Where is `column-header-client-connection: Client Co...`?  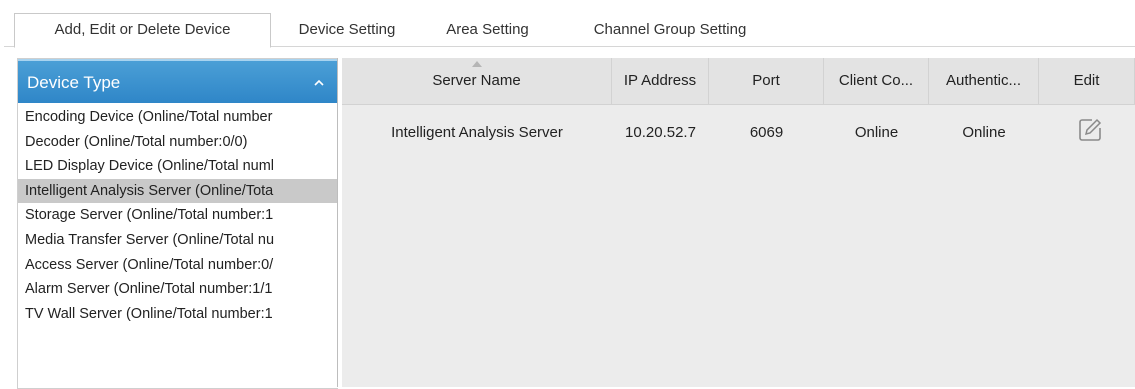
column-header-client-connection: Client Co... is located at coordinates (876, 81).